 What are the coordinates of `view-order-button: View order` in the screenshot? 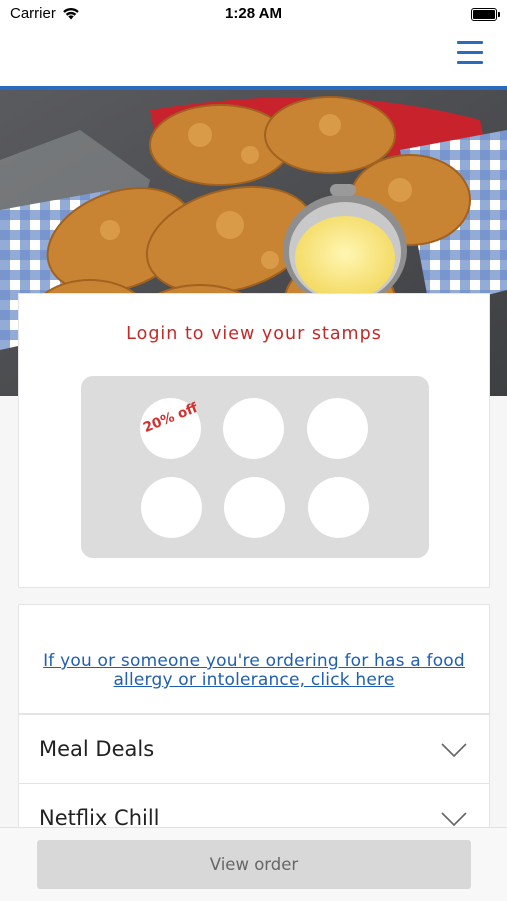 It's located at (254, 864).